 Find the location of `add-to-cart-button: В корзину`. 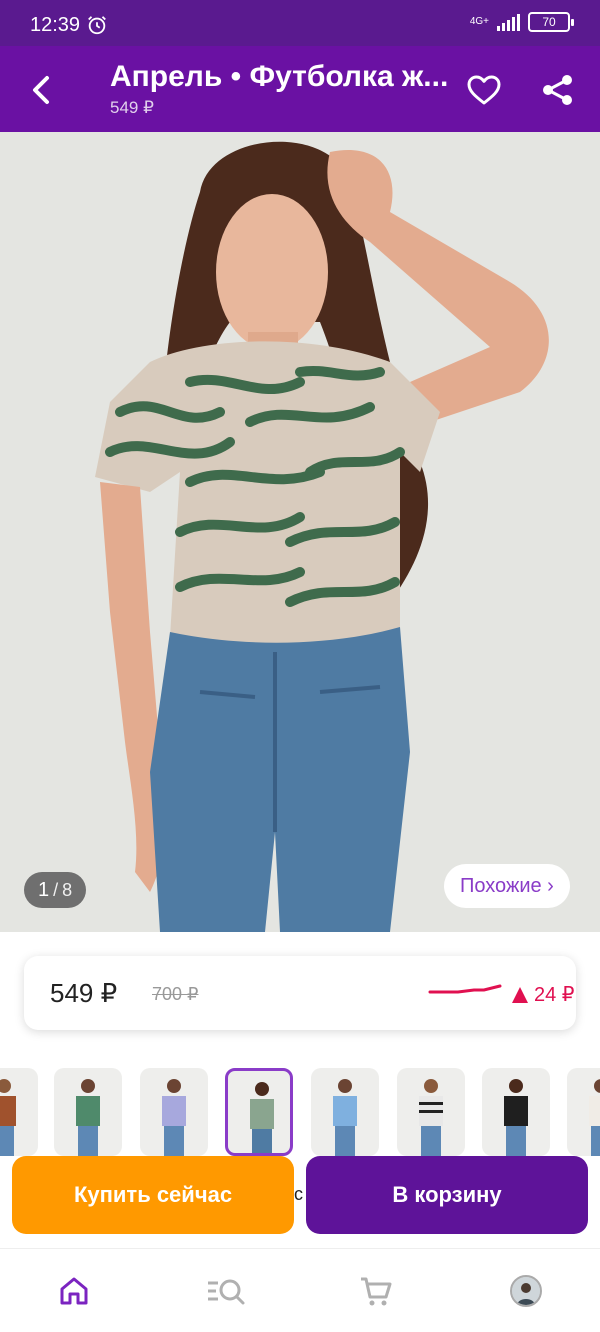

add-to-cart-button: В корзину is located at coordinates (447, 1195).